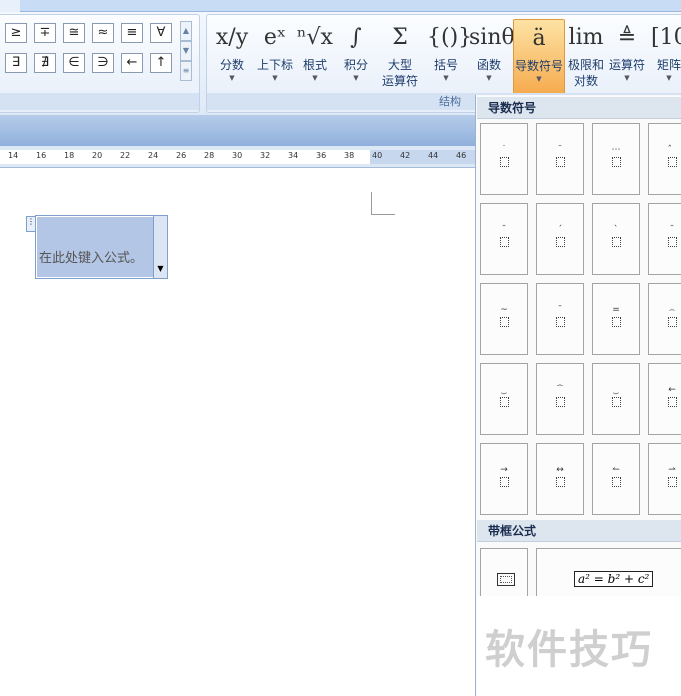 Image resolution: width=681 pixels, height=696 pixels. What do you see at coordinates (275, 58) in the screenshot?
I see `structure-button: eˣ 上下标 ▼` at bounding box center [275, 58].